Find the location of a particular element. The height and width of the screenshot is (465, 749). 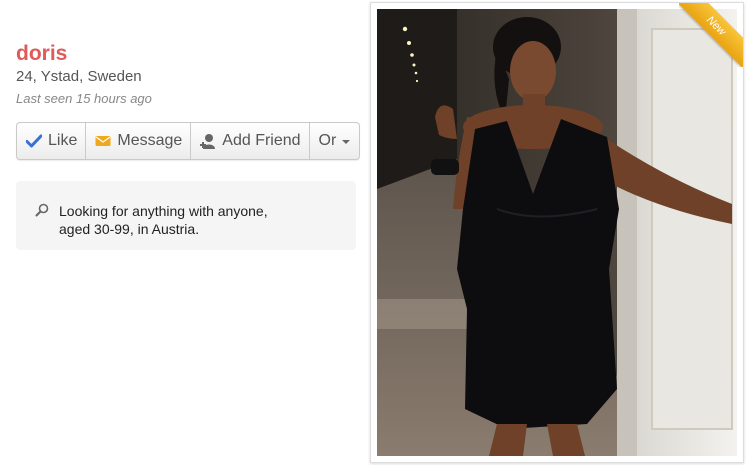

message-button: Message is located at coordinates (139, 141).